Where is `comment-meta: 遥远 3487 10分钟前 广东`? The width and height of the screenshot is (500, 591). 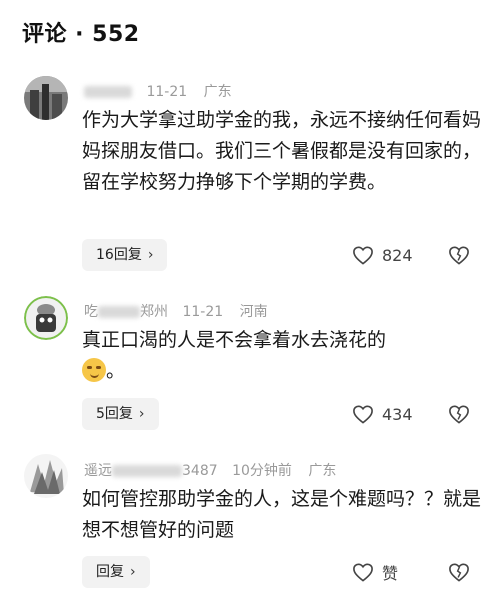
comment-meta: 遥远 3487 10分钟前 广东 is located at coordinates (210, 470).